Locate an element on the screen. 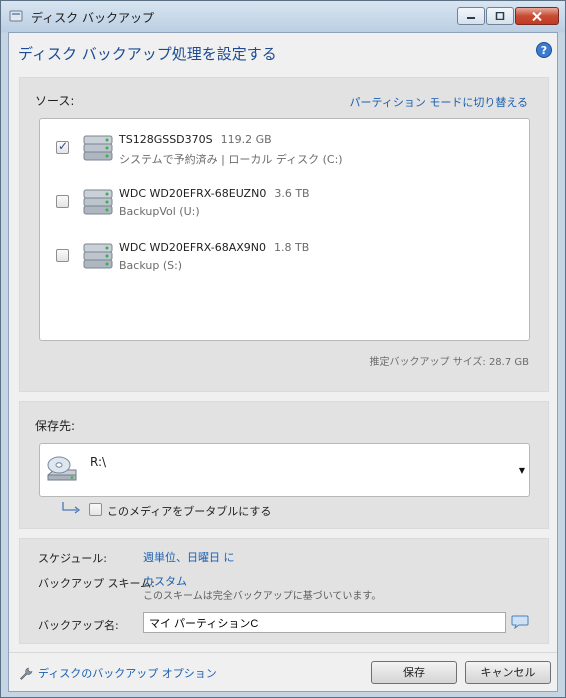  bootable-checkbox is located at coordinates (95, 509).